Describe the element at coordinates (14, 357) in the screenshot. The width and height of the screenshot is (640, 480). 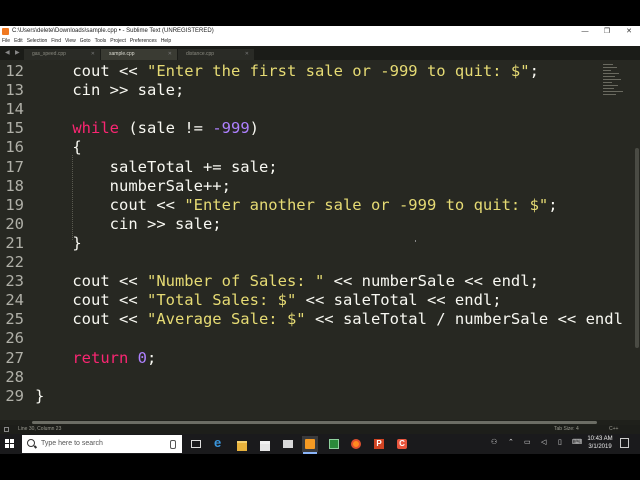
I see `line-number: 27` at that location.